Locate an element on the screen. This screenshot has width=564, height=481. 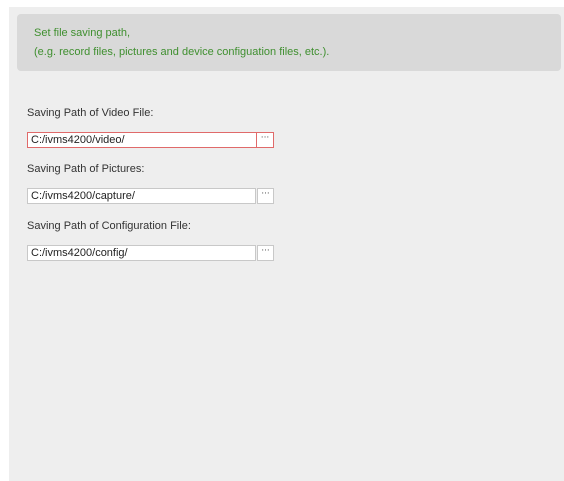
config-path-label: Saving Path of Configuration File: is located at coordinates (109, 226).